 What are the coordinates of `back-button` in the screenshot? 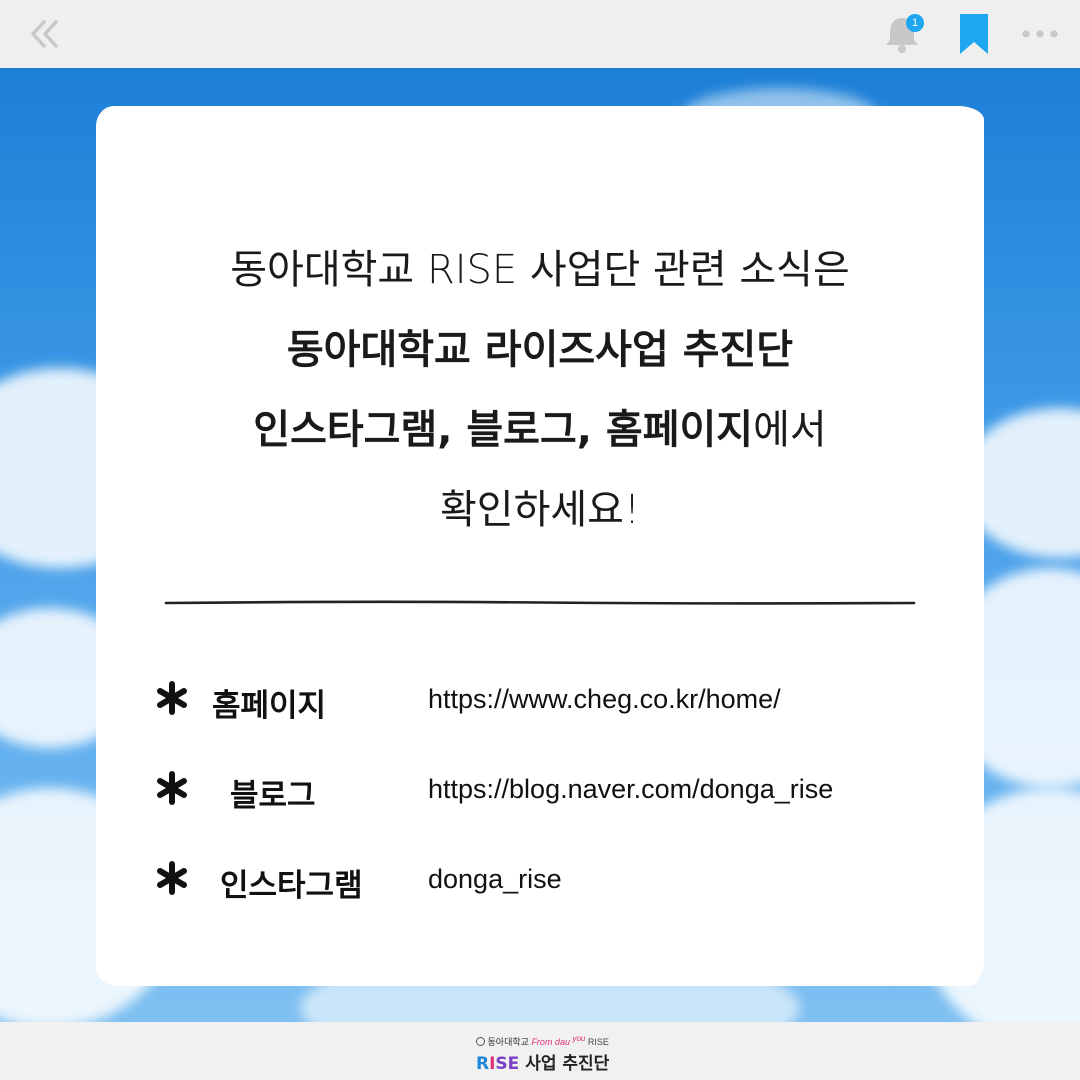 It's located at (44, 34).